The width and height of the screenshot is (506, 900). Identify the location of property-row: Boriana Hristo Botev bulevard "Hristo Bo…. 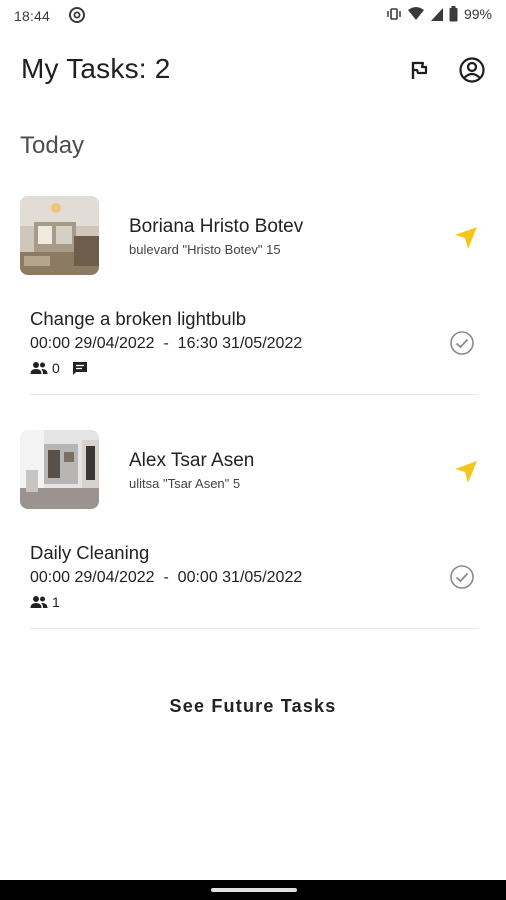
(253, 236).